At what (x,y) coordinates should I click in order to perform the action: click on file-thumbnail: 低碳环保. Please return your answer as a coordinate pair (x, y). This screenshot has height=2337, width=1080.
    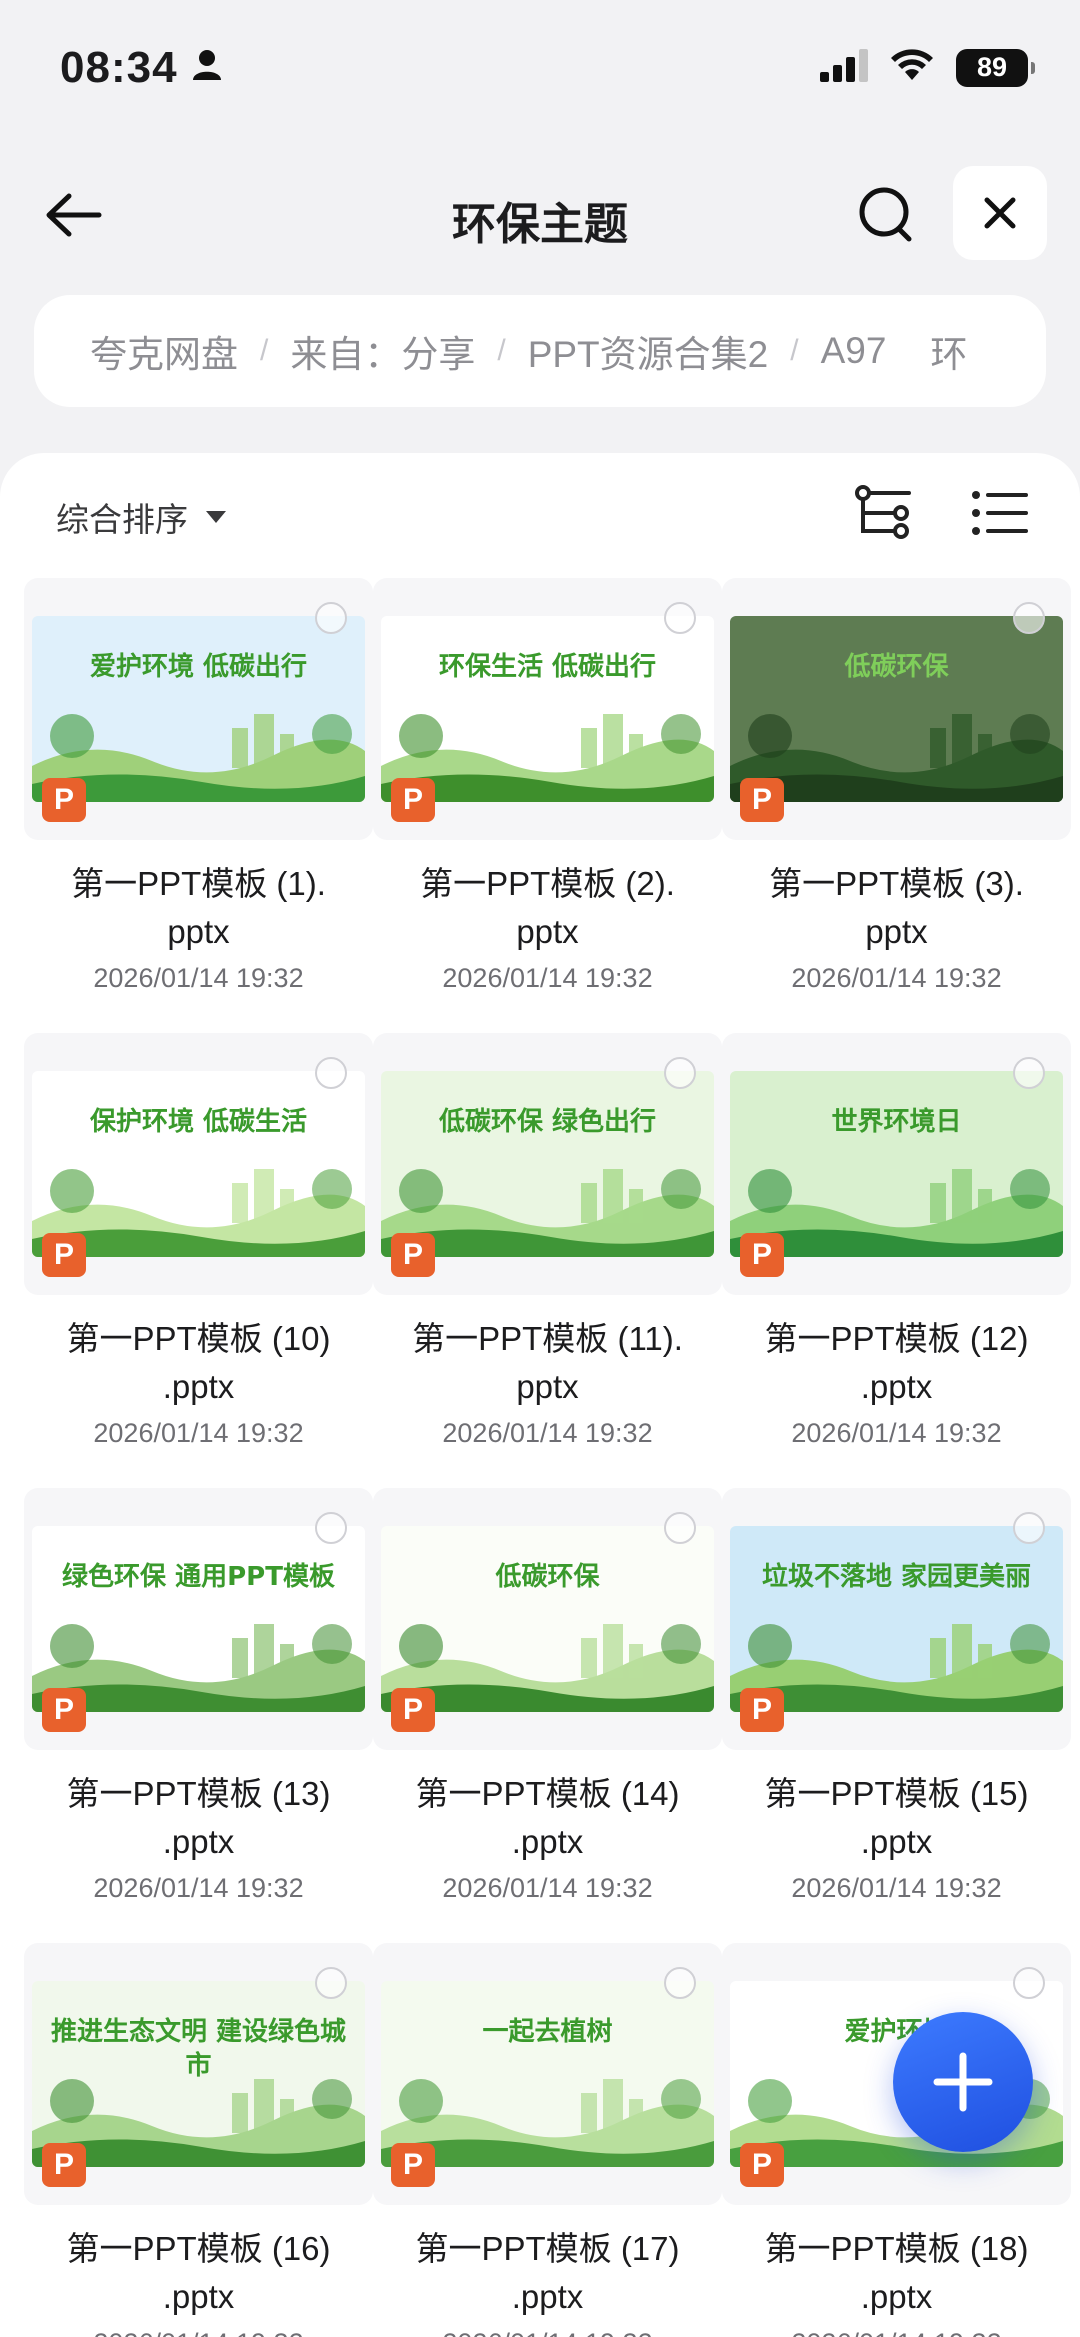
    Looking at the image, I should click on (896, 709).